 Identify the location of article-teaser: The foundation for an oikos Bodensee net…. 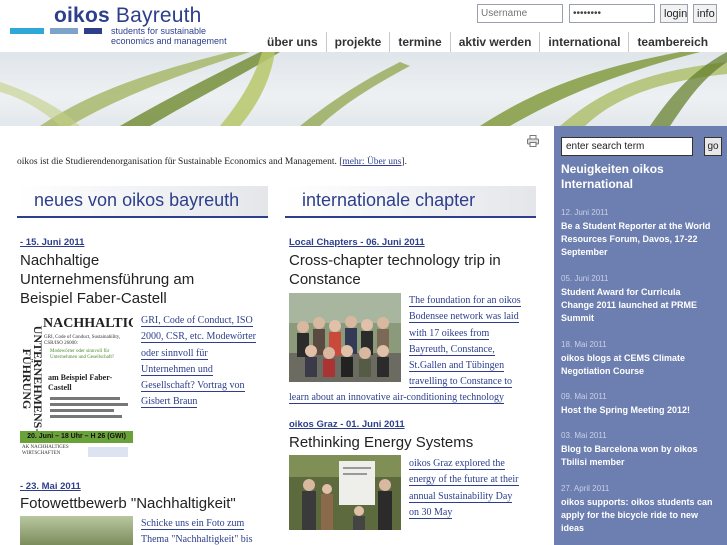
(474, 342).